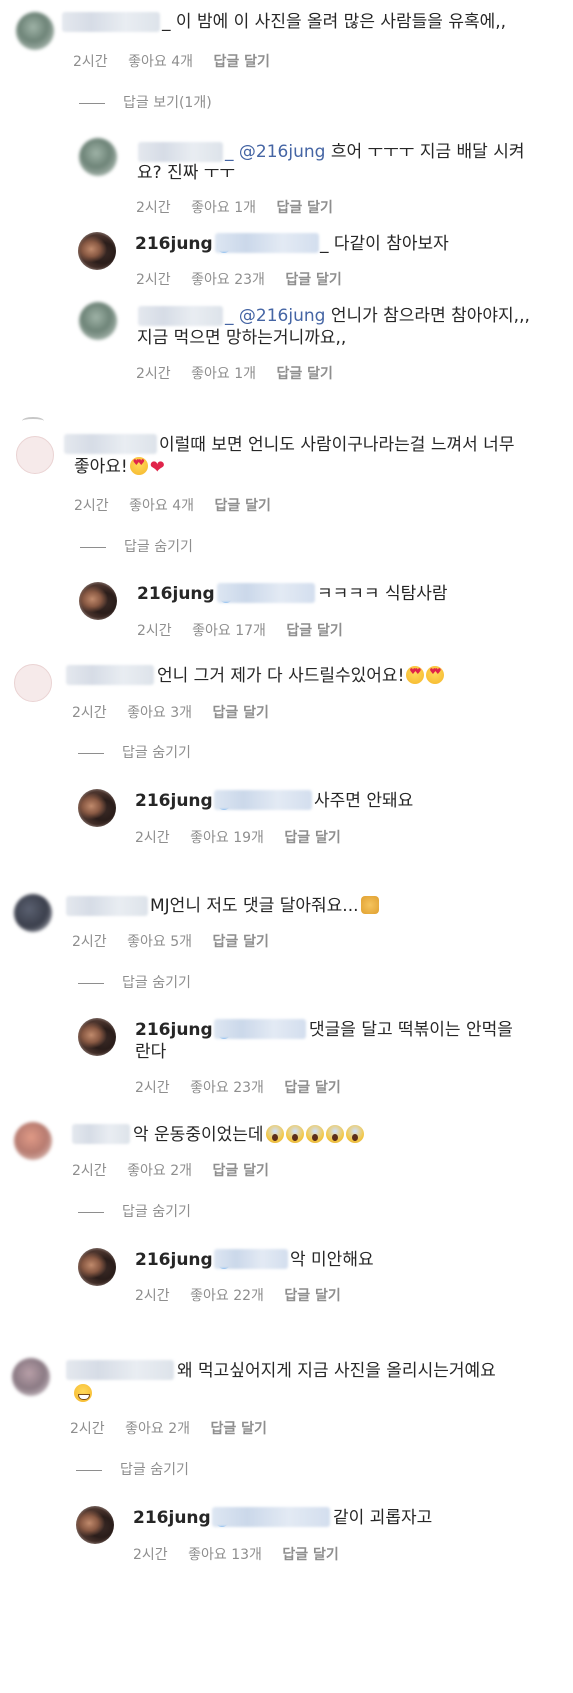 Image resolution: width=573 pixels, height=1693 pixels. I want to click on toggle-label: 답글 보기(1개), so click(167, 103).